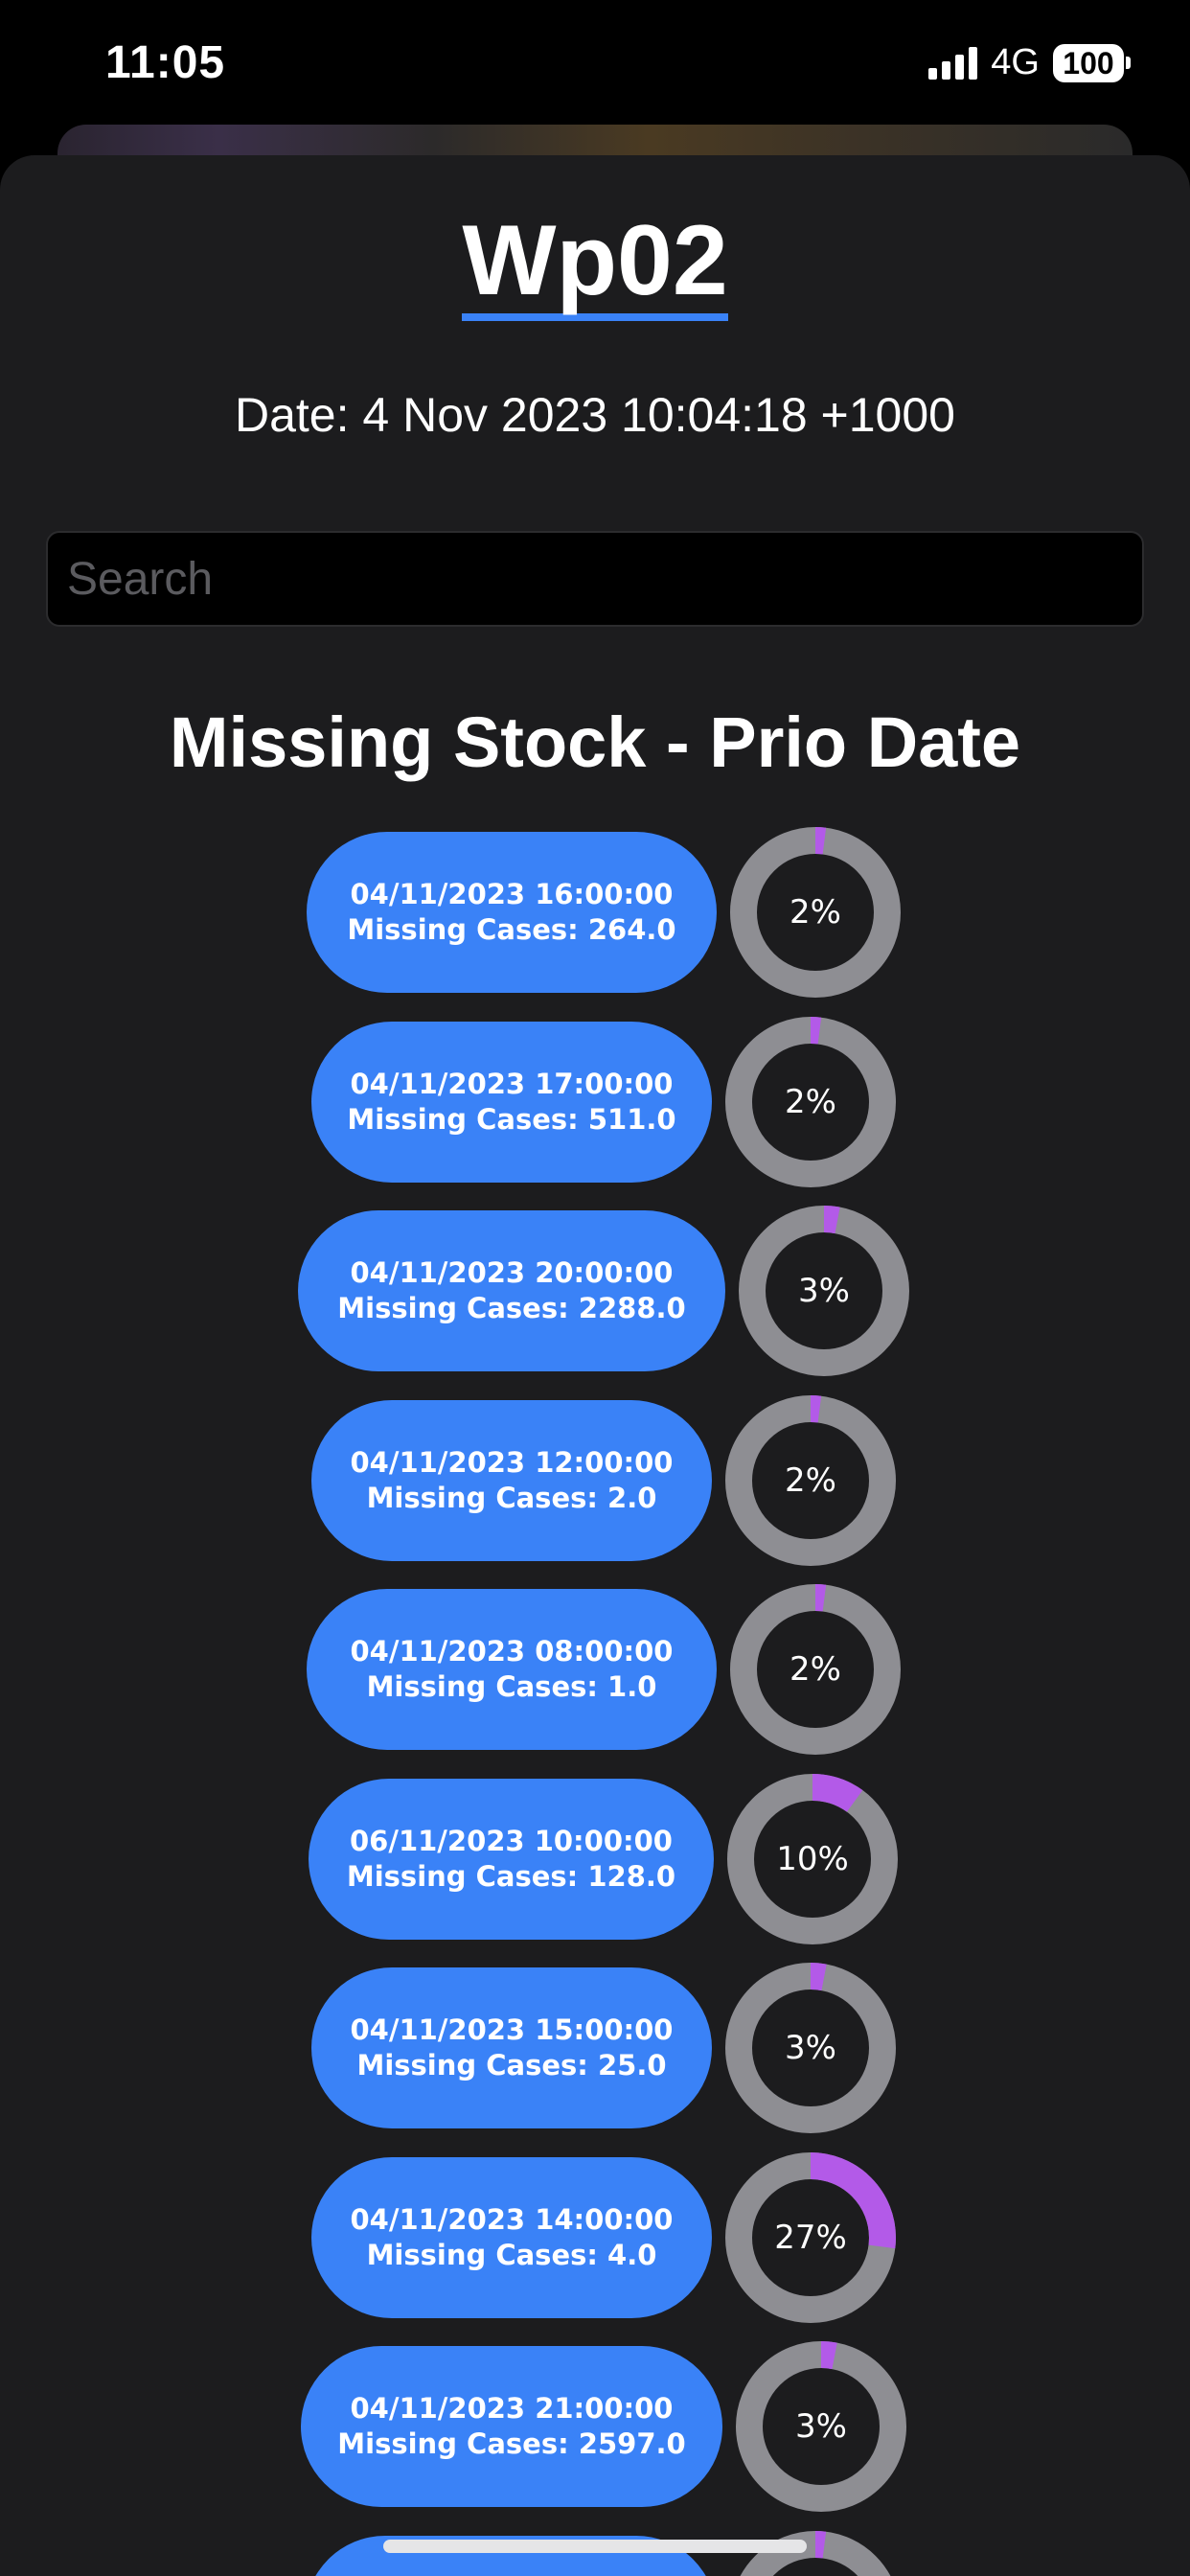 This screenshot has width=1190, height=2576. I want to click on page-title: Wp02, so click(595, 264).